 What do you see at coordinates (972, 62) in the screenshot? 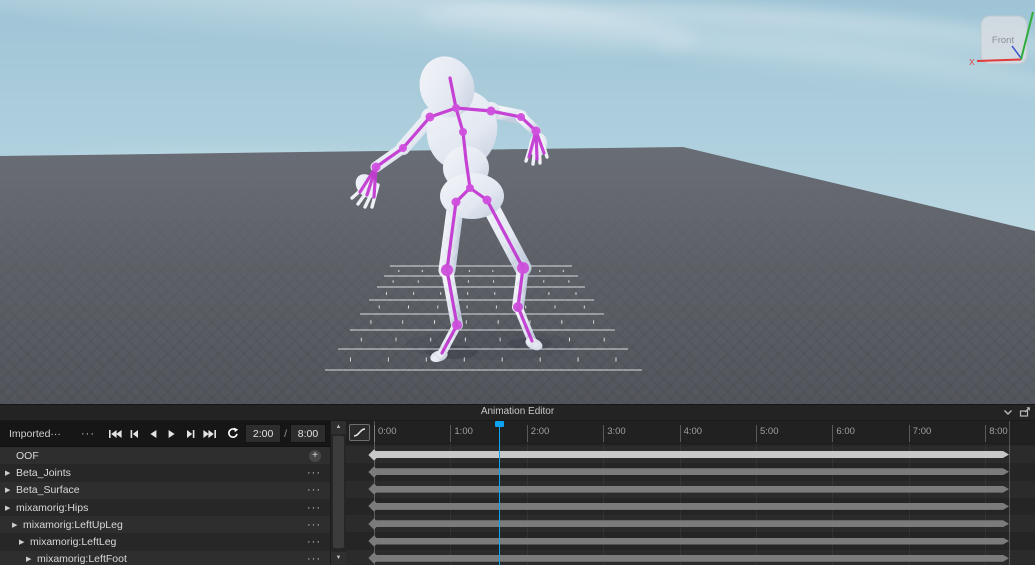
I see `gizmo-x-label: X` at bounding box center [972, 62].